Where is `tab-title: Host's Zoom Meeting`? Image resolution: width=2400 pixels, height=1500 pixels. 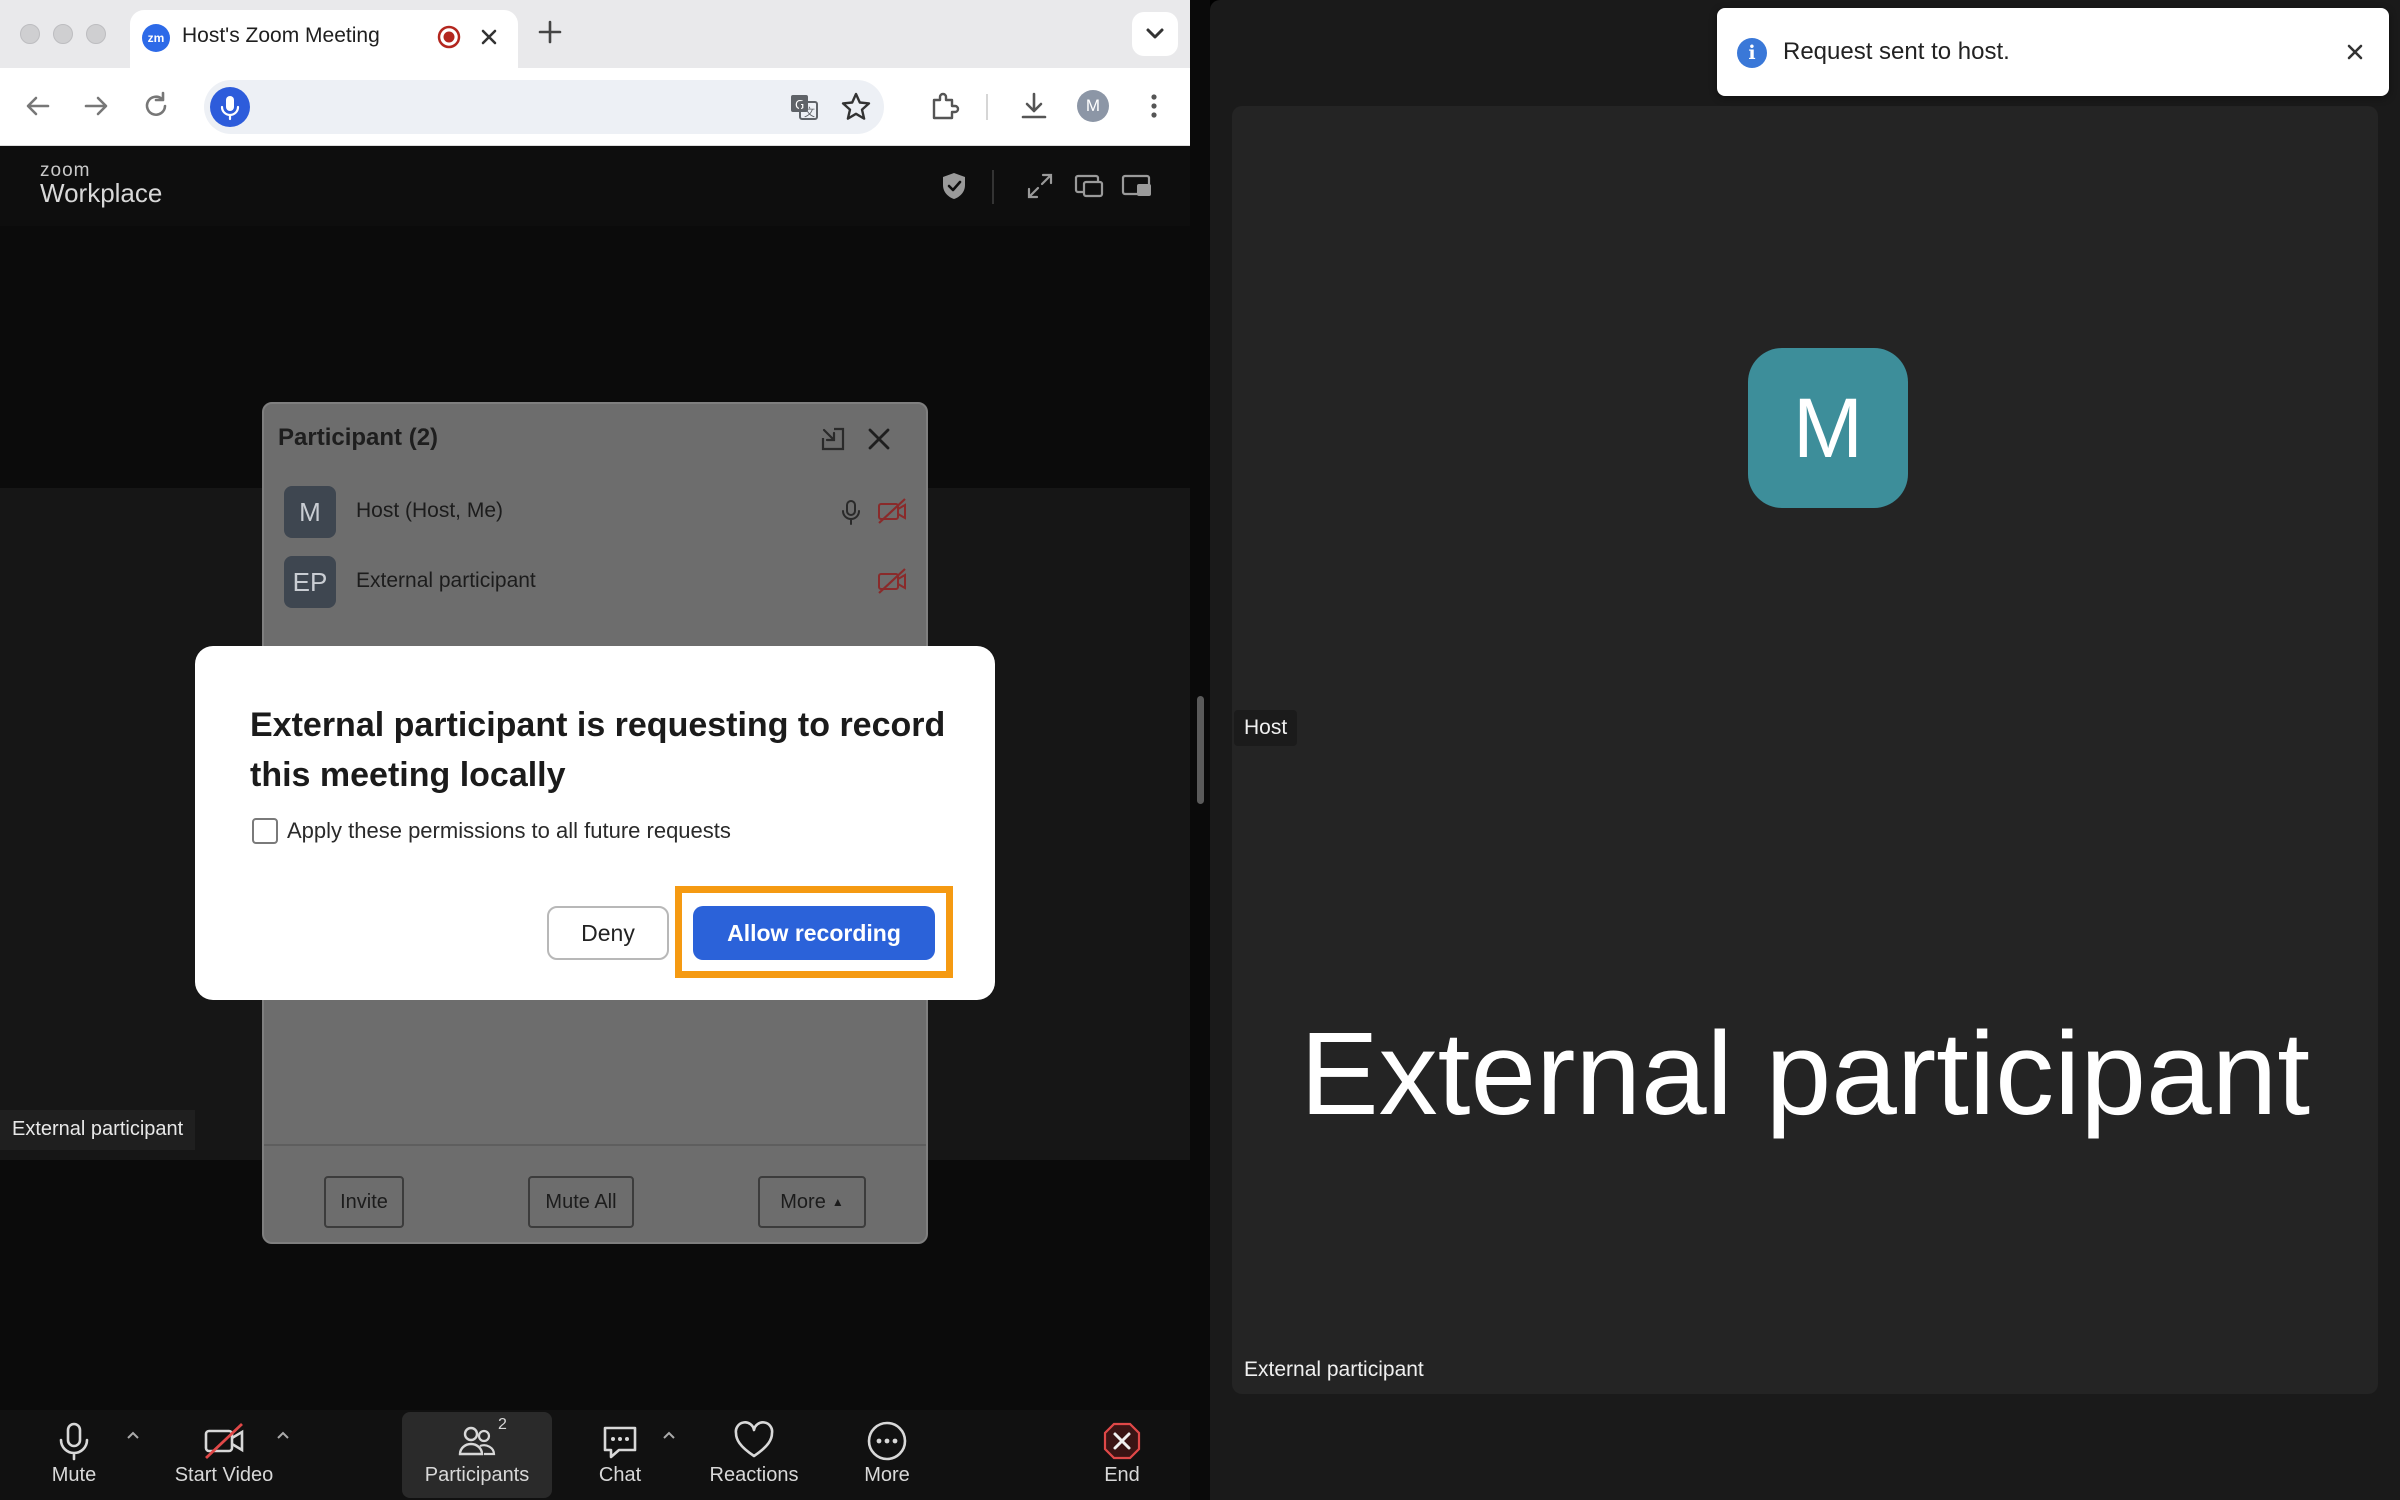
tab-title: Host's Zoom Meeting is located at coordinates (281, 35).